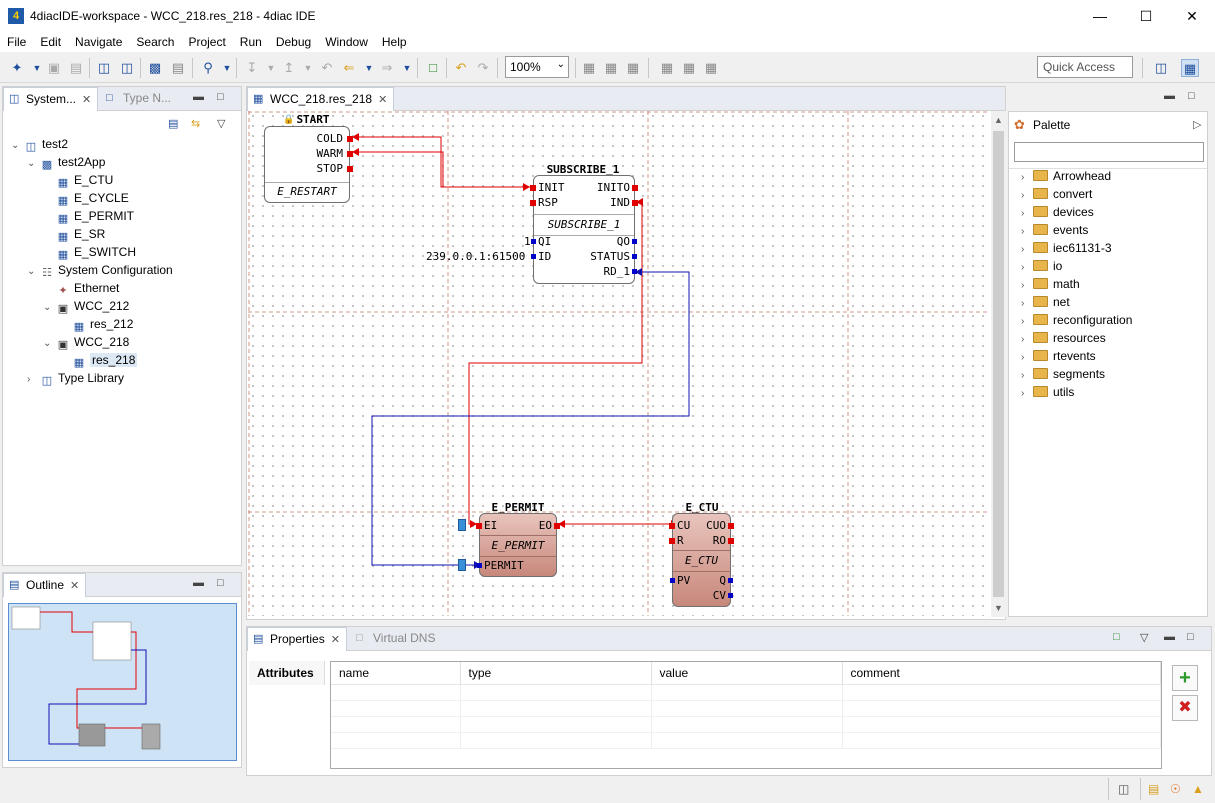 This screenshot has height=803, width=1215. Describe the element at coordinates (1185, 678) in the screenshot. I see `add-attribute-button: +` at that location.